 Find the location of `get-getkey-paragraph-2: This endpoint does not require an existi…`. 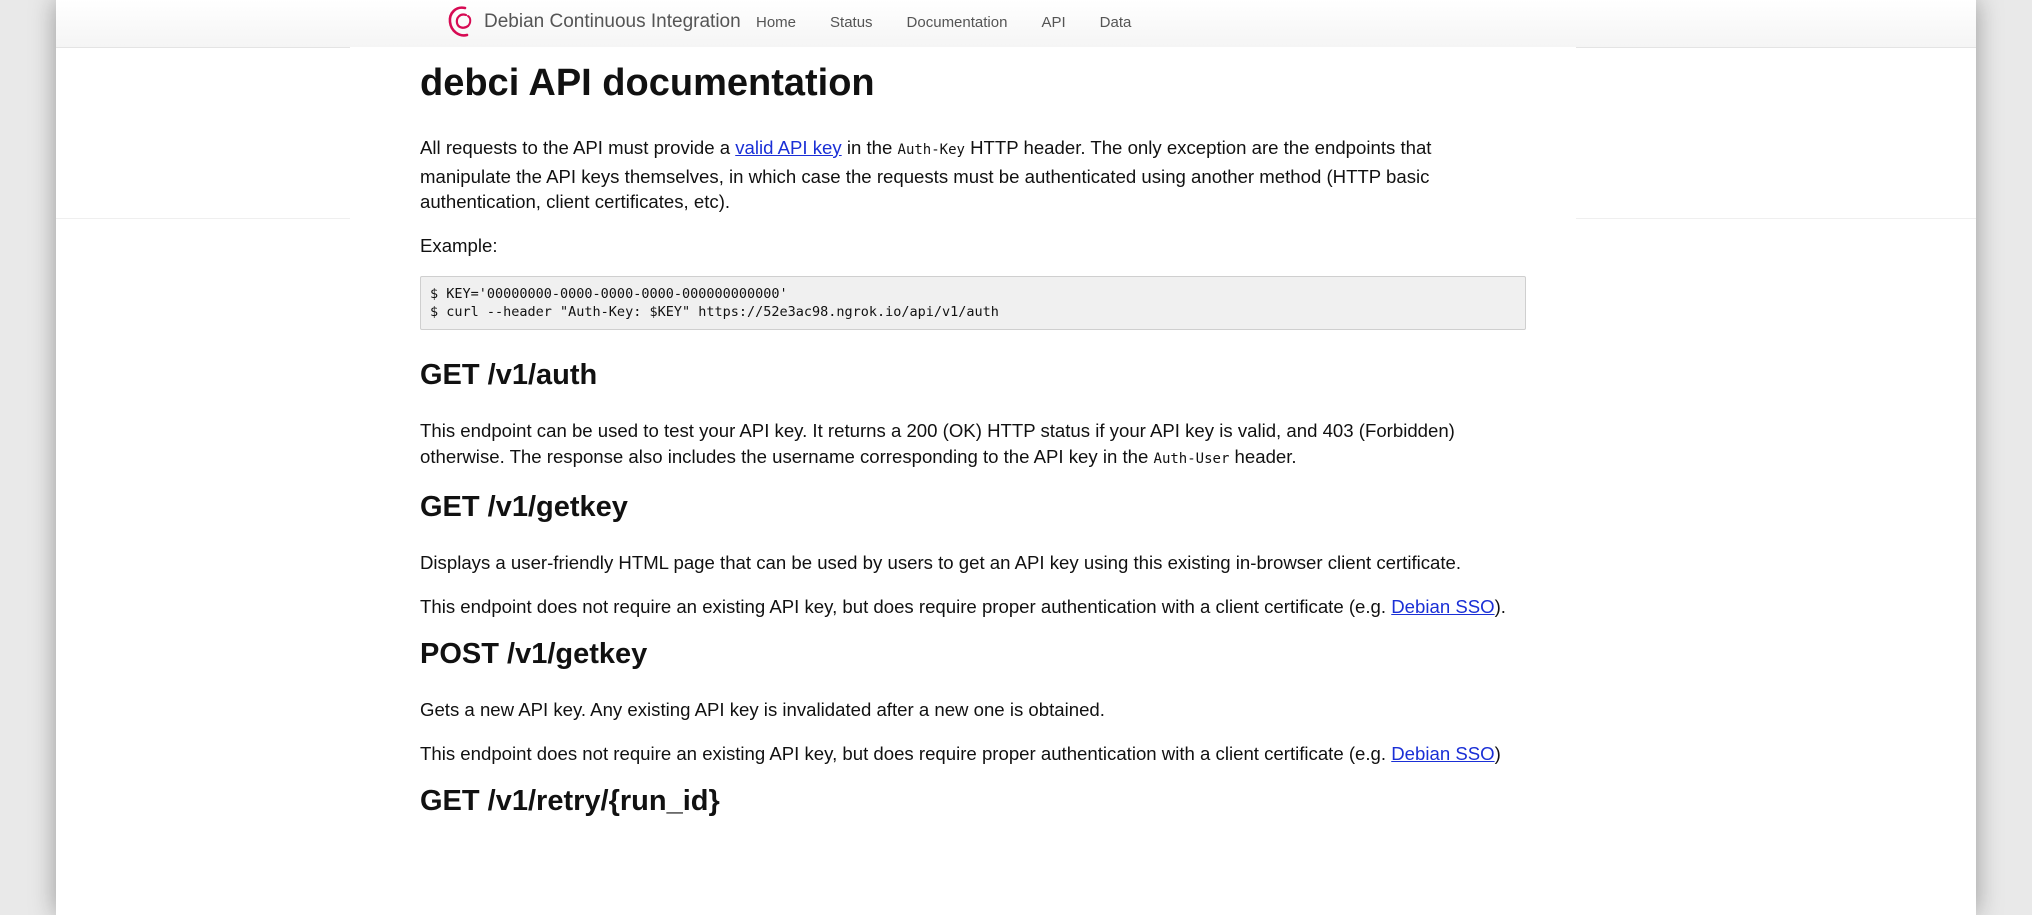

get-getkey-paragraph-2: This endpoint does not require an existi… is located at coordinates (973, 607).